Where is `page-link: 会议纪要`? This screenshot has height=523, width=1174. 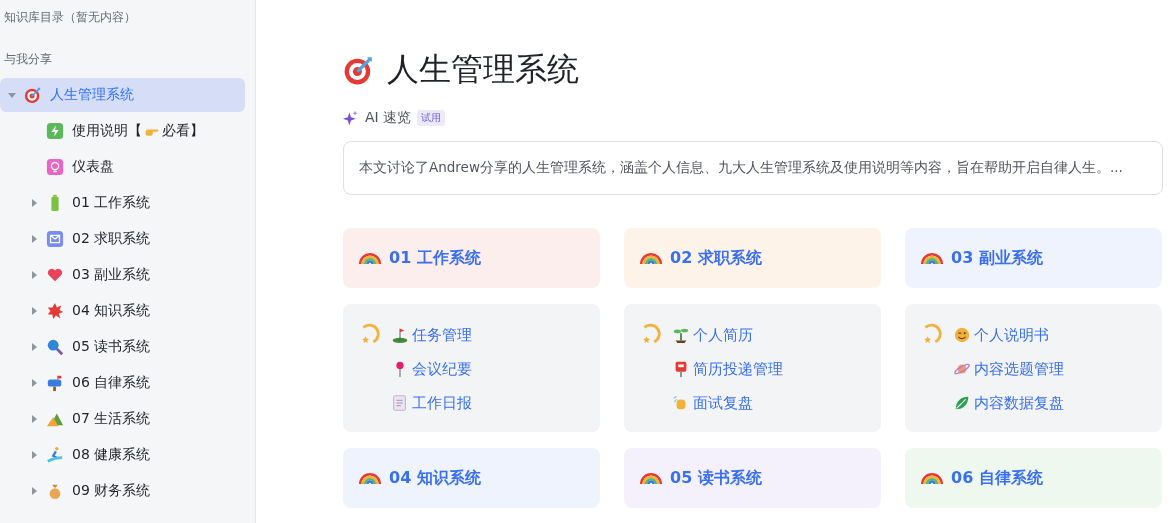
page-link: 会议纪要 is located at coordinates (431, 369).